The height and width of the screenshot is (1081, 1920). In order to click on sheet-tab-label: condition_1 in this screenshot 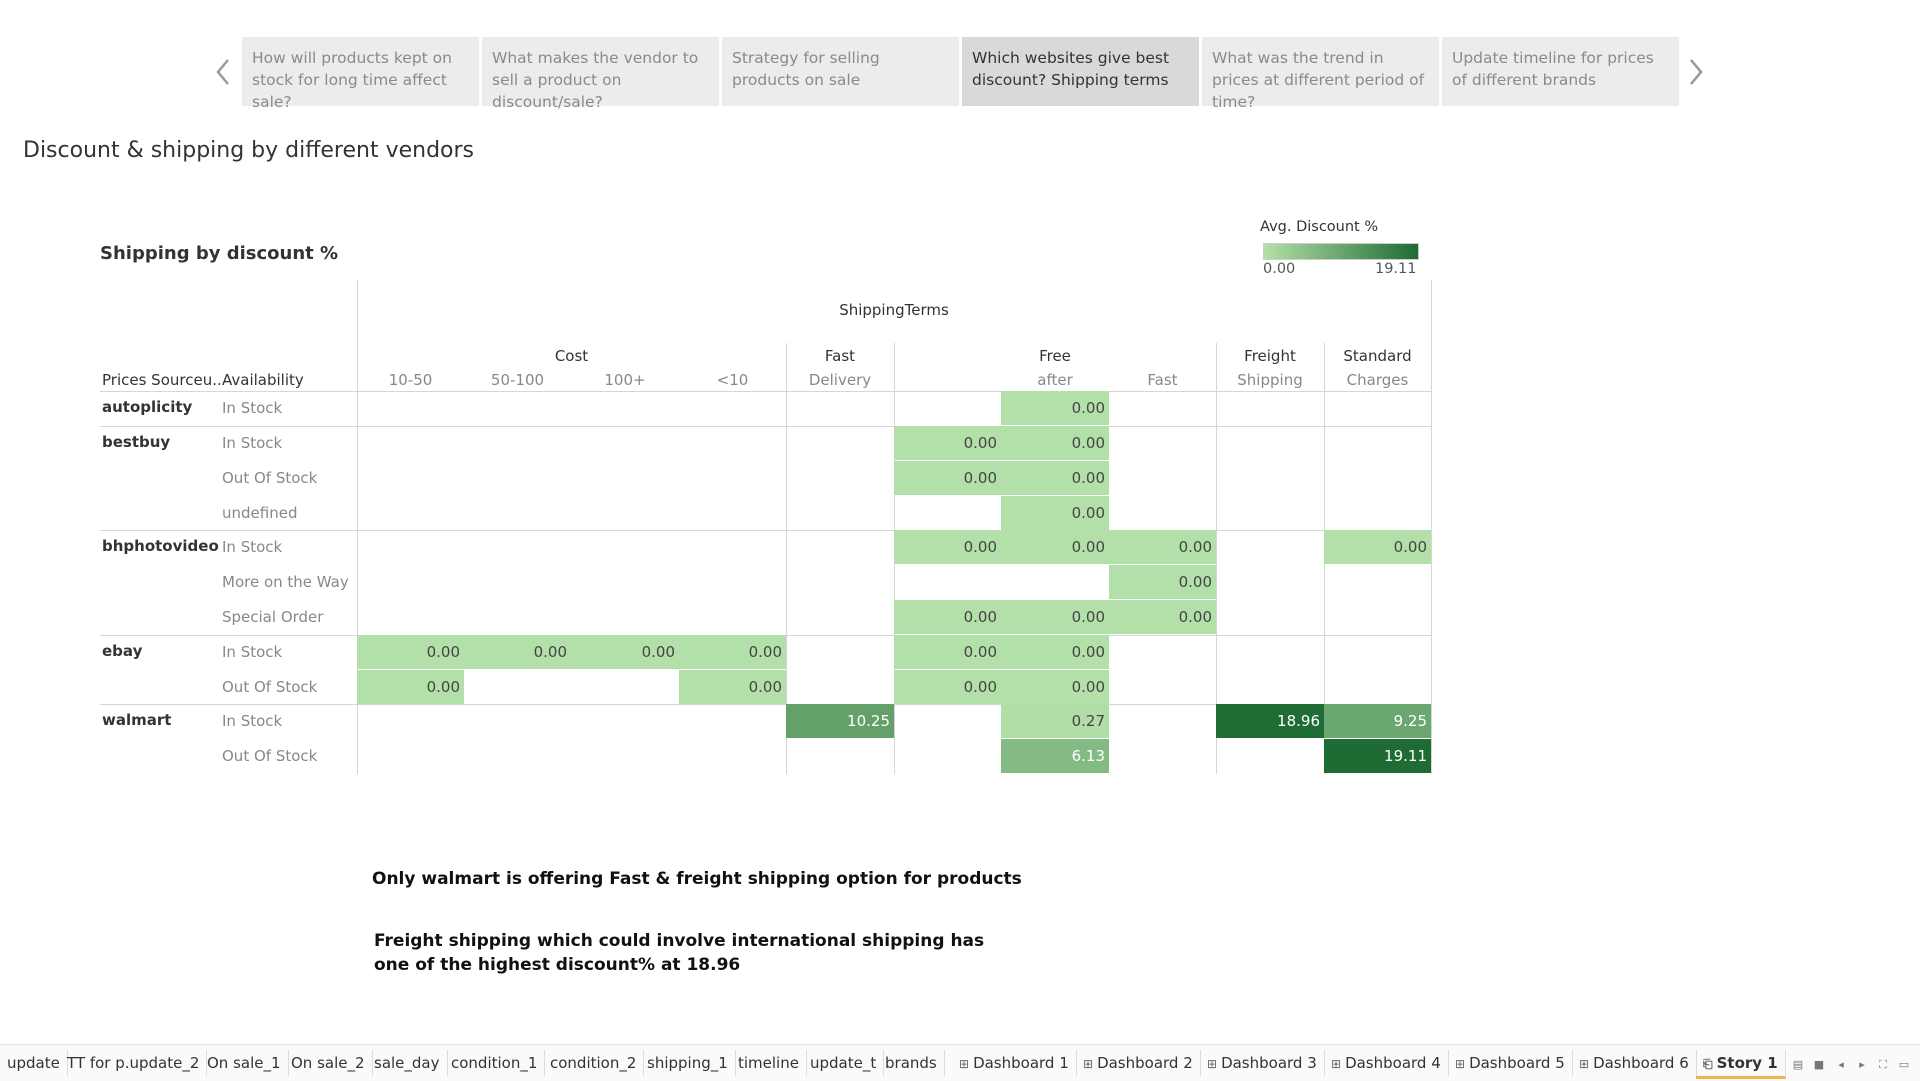, I will do `click(494, 1063)`.